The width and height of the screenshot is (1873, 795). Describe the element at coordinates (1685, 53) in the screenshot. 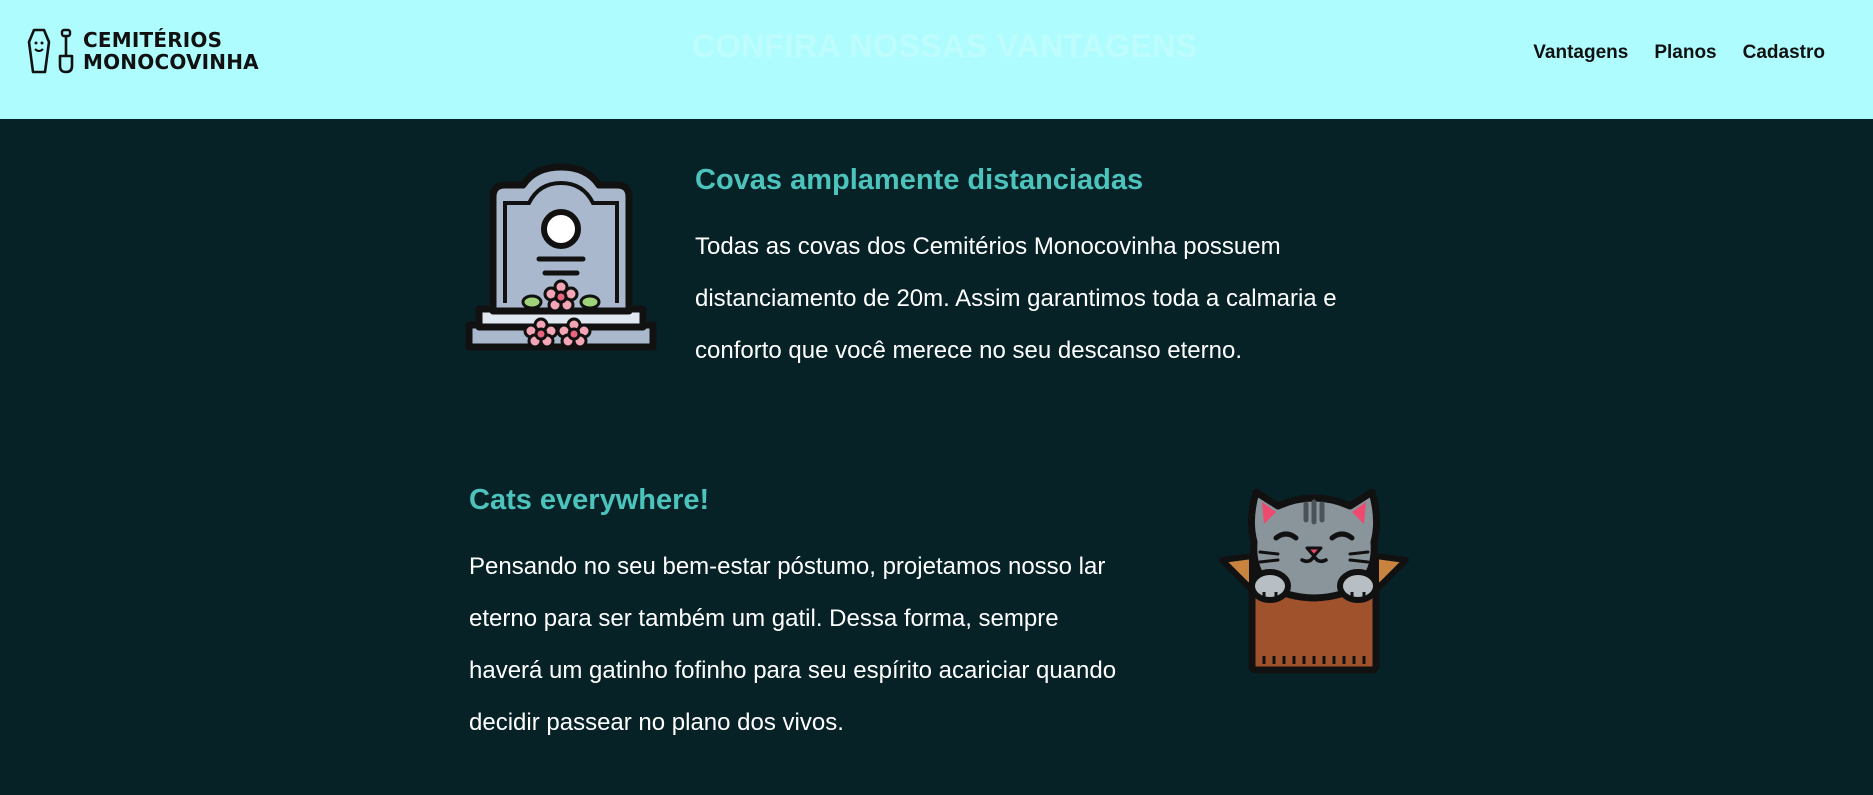

I see `nav-link-planos: Planos` at that location.